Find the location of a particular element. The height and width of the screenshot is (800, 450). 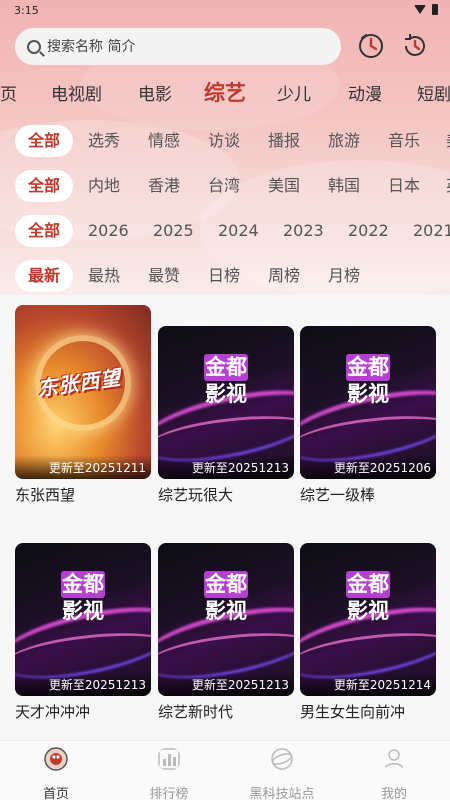

nav-label: 首页 is located at coordinates (55, 793).